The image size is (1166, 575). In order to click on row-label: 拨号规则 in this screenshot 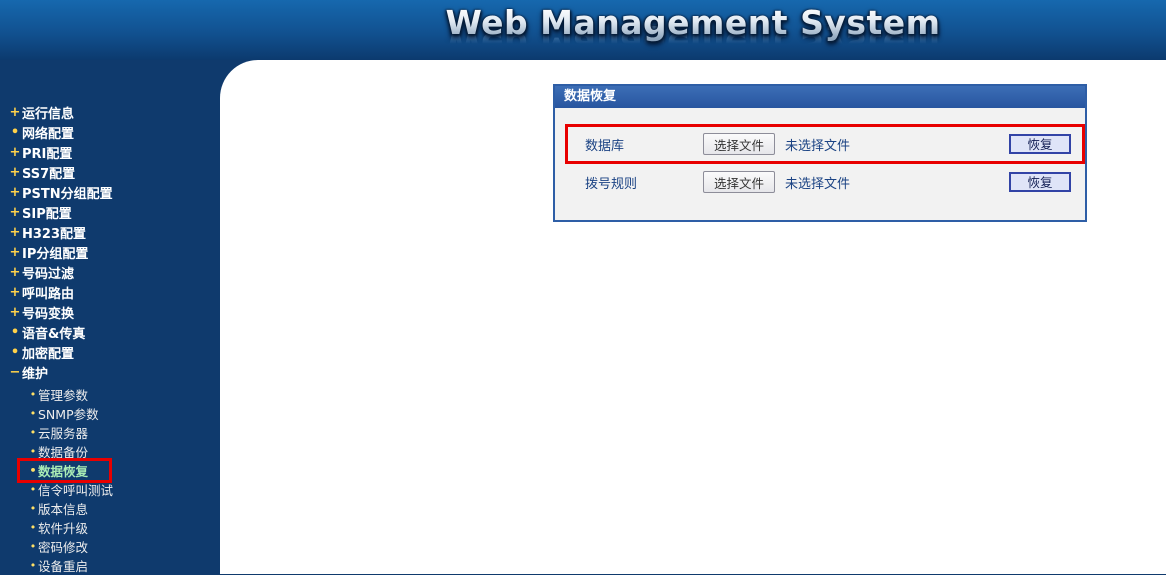, I will do `click(611, 184)`.